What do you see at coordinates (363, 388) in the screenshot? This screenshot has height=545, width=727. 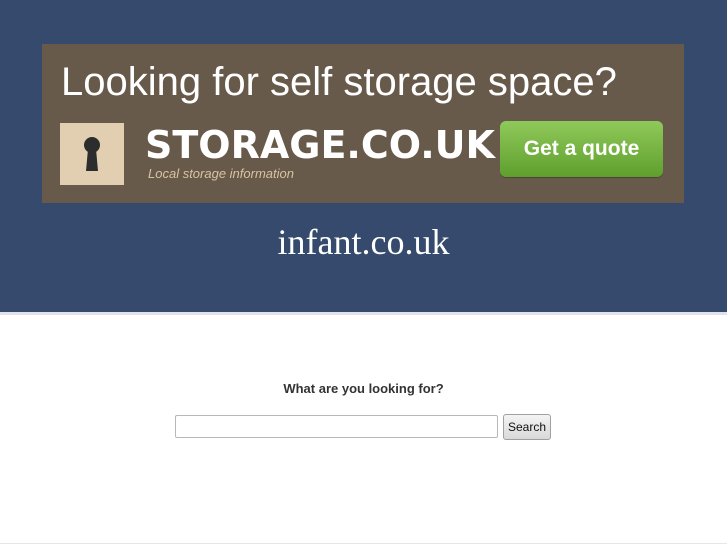 I see `search-question: What are you looking for?` at bounding box center [363, 388].